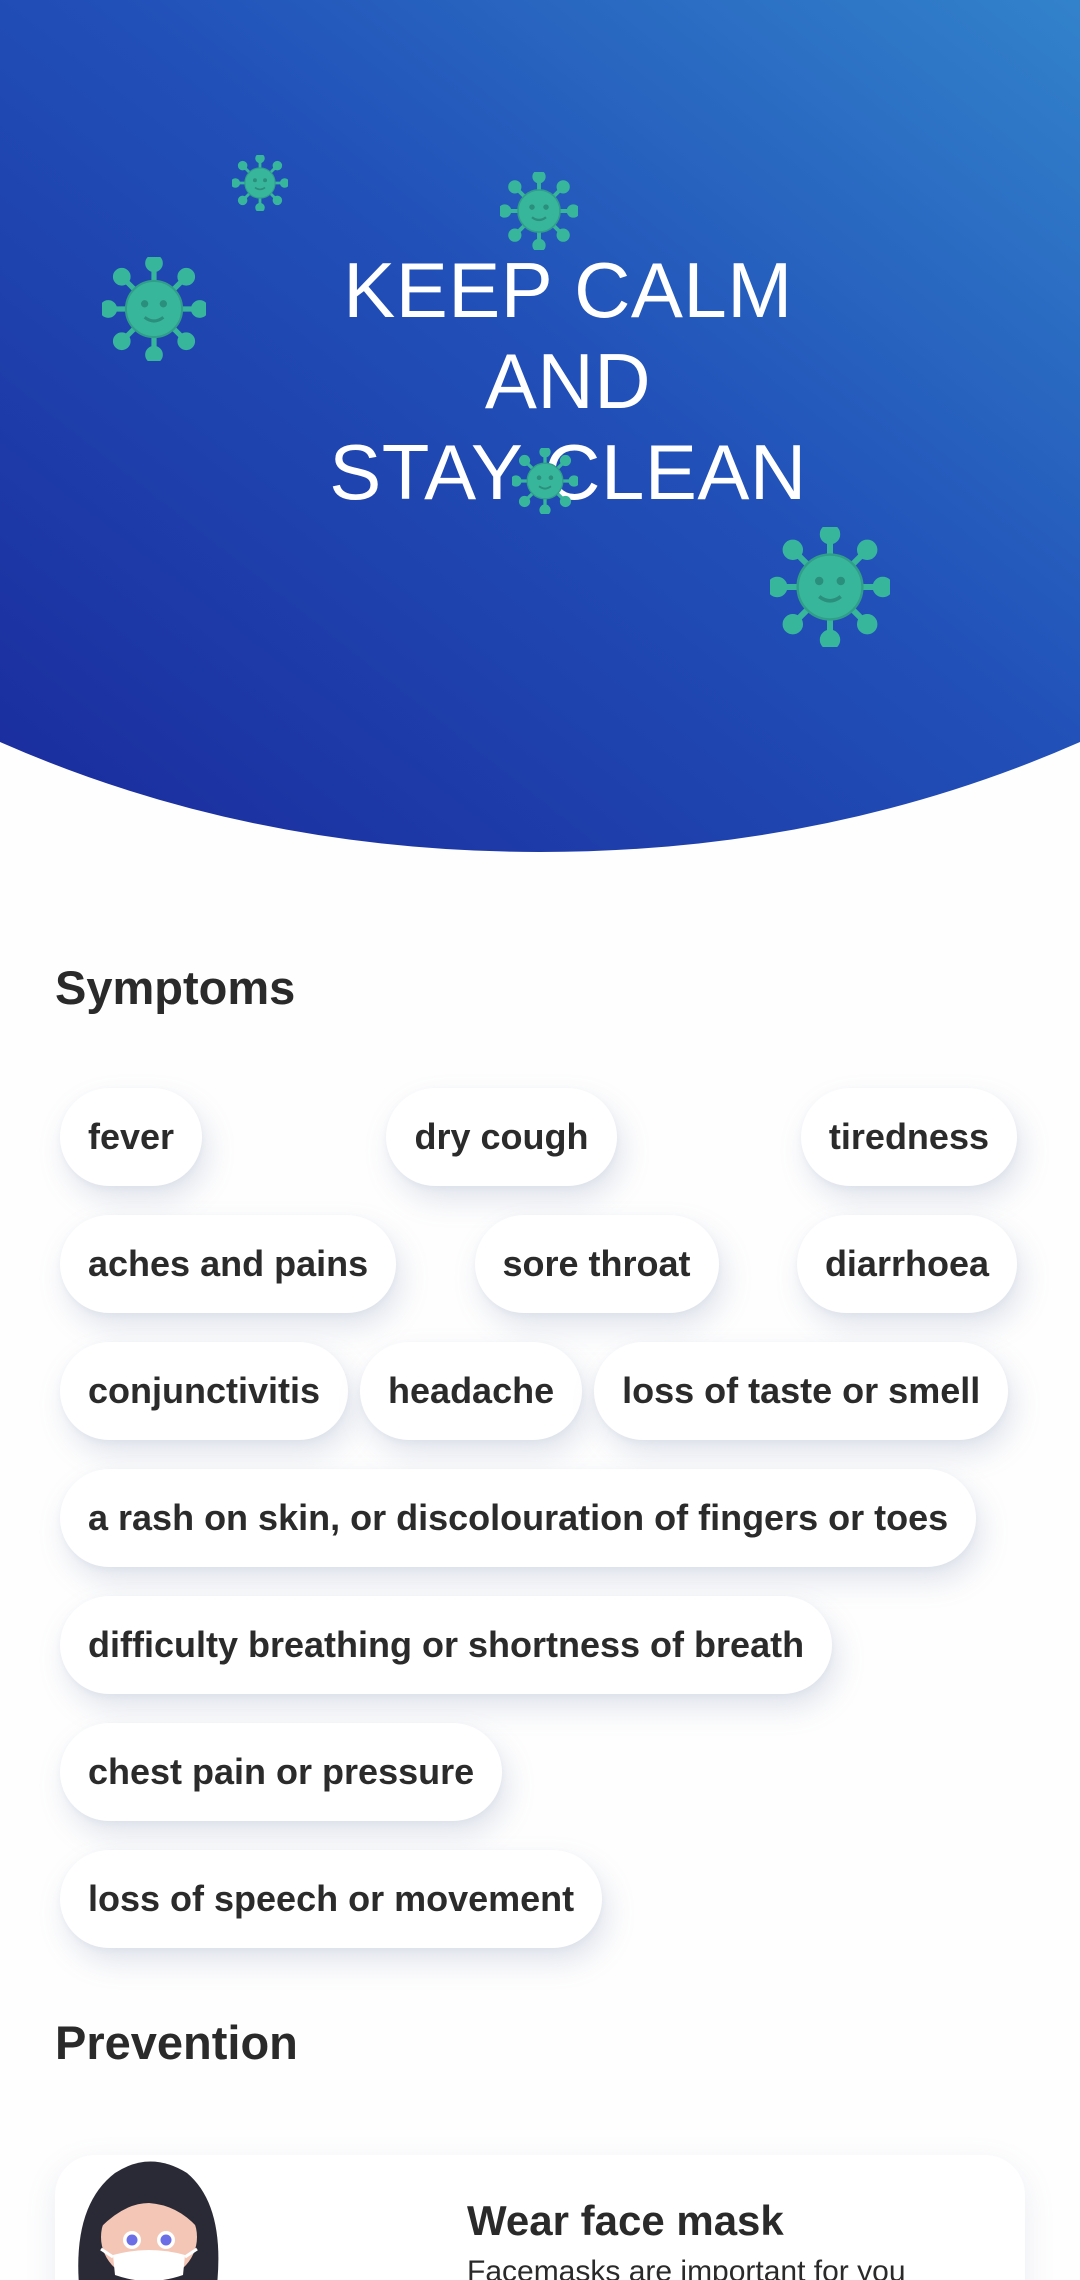 This screenshot has height=2280, width=1080. I want to click on symptom-chip: diarrhoea, so click(906, 1264).